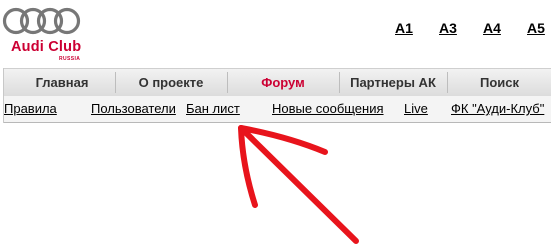 The width and height of the screenshot is (551, 247). What do you see at coordinates (448, 28) in the screenshot?
I see `model-link-a3: A3` at bounding box center [448, 28].